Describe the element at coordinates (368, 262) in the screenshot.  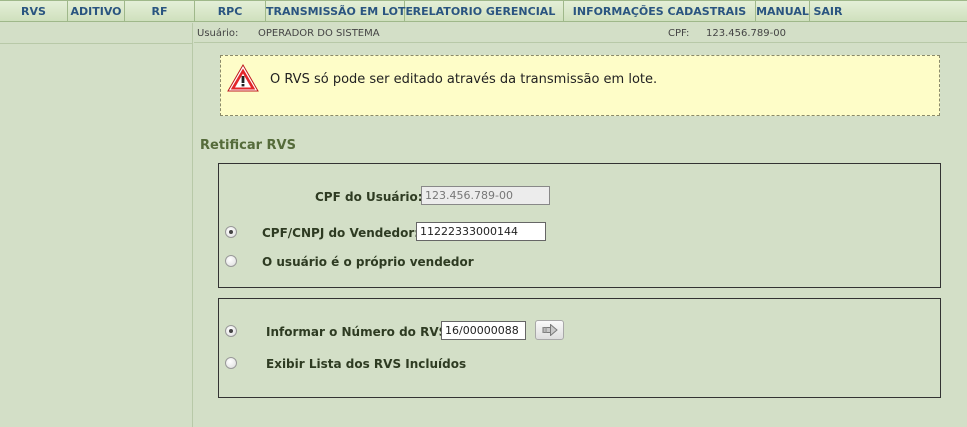
I see `proprio-vendedor-label: O usuário é o próprio vendedor` at that location.